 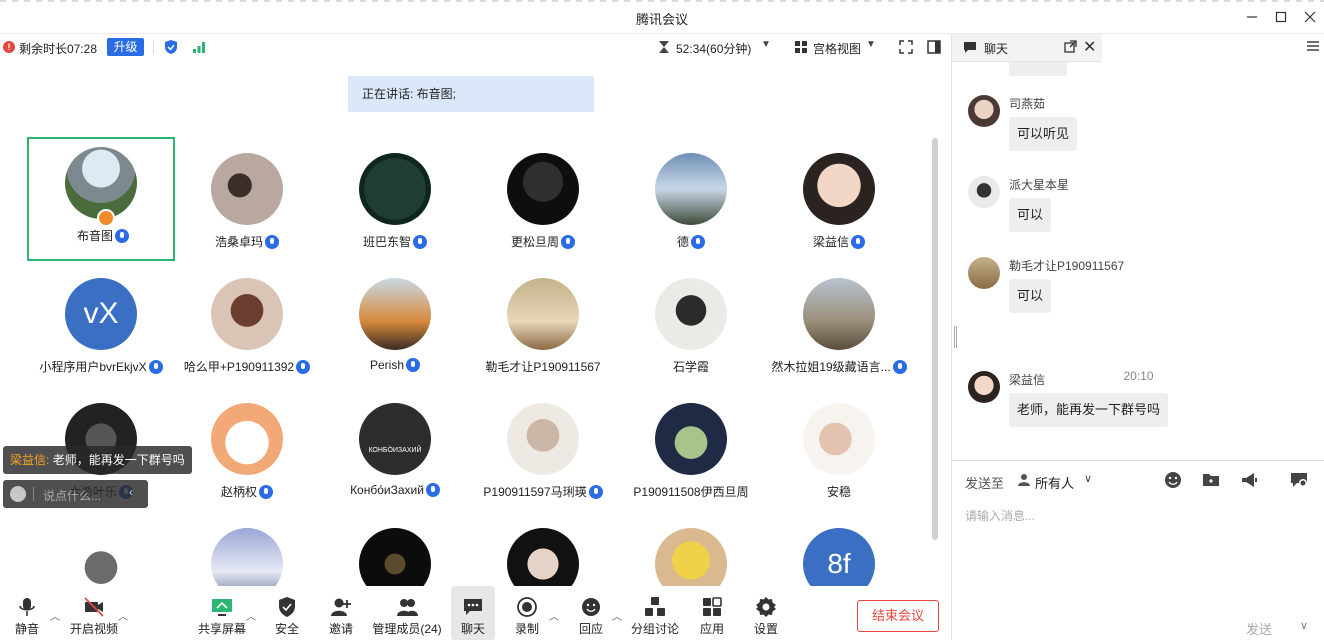 What do you see at coordinates (199, 47) in the screenshot?
I see `signal-icon` at bounding box center [199, 47].